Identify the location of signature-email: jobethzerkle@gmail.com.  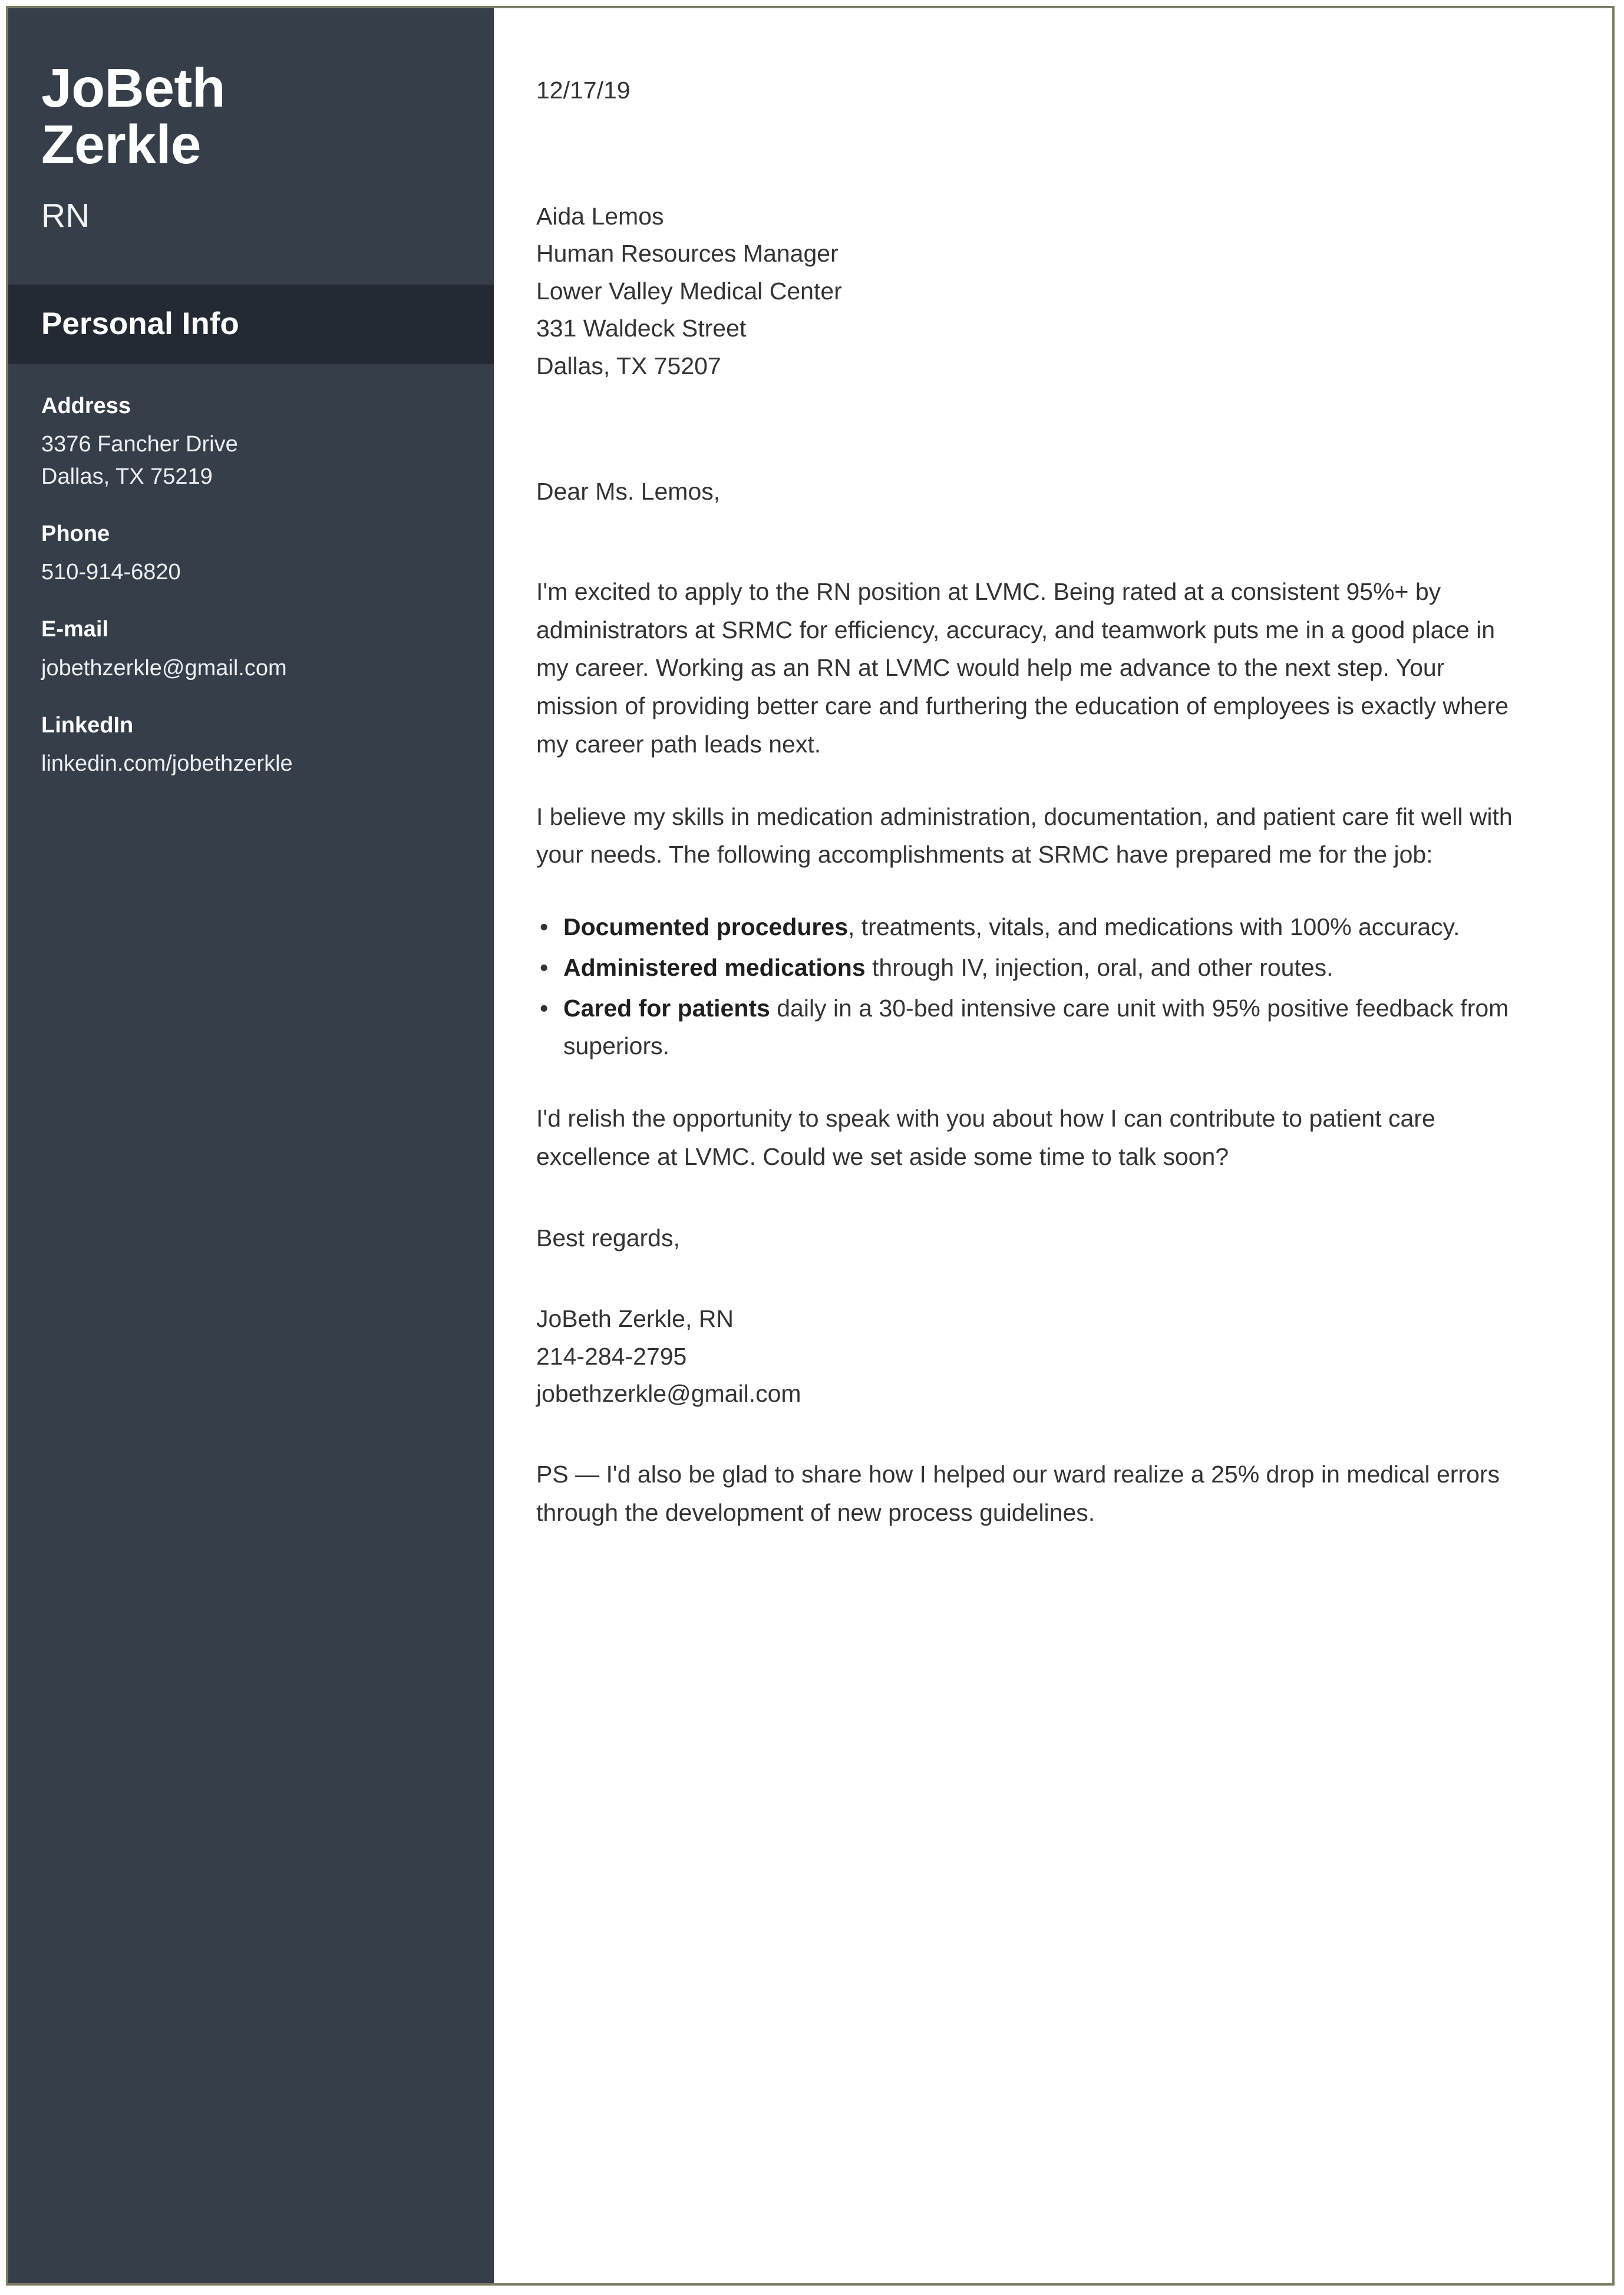
(1027, 1394).